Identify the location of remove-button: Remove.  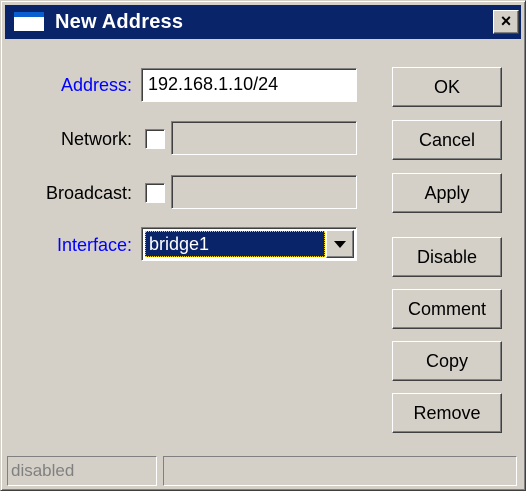
(447, 413).